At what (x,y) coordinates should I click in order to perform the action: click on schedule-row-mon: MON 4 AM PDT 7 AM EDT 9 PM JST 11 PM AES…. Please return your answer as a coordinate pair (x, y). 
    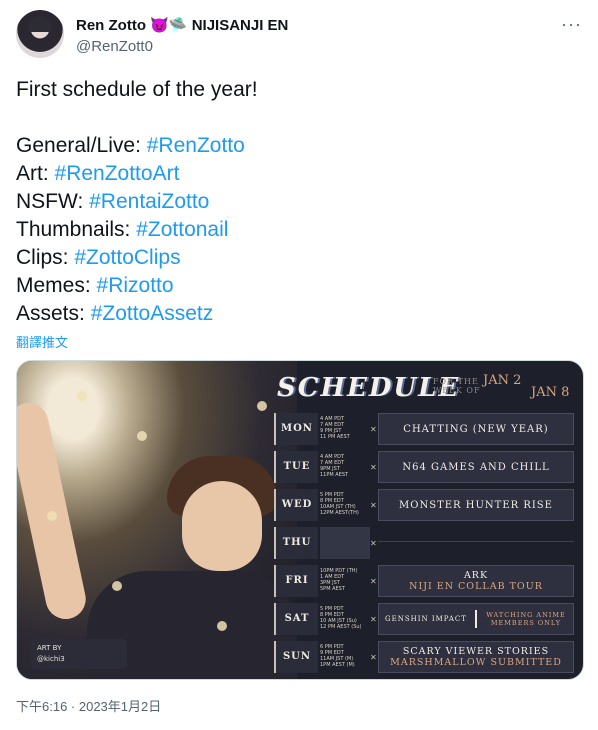
    Looking at the image, I should click on (428, 429).